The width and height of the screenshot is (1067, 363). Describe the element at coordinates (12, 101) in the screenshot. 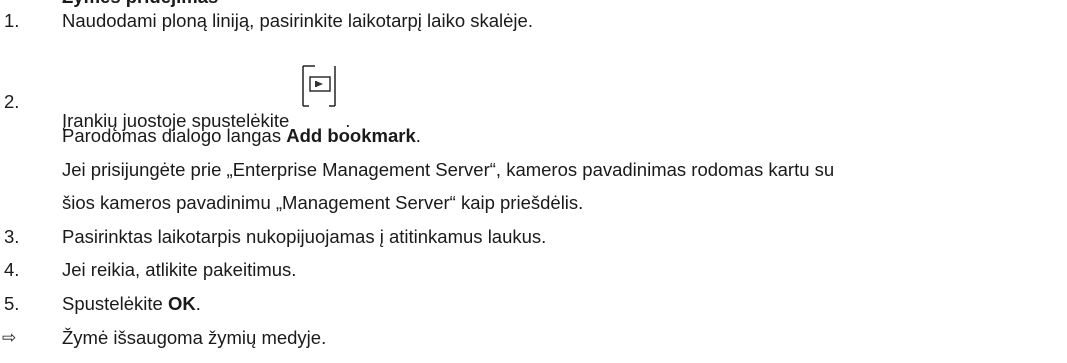

I see `step-number: 2.` at that location.